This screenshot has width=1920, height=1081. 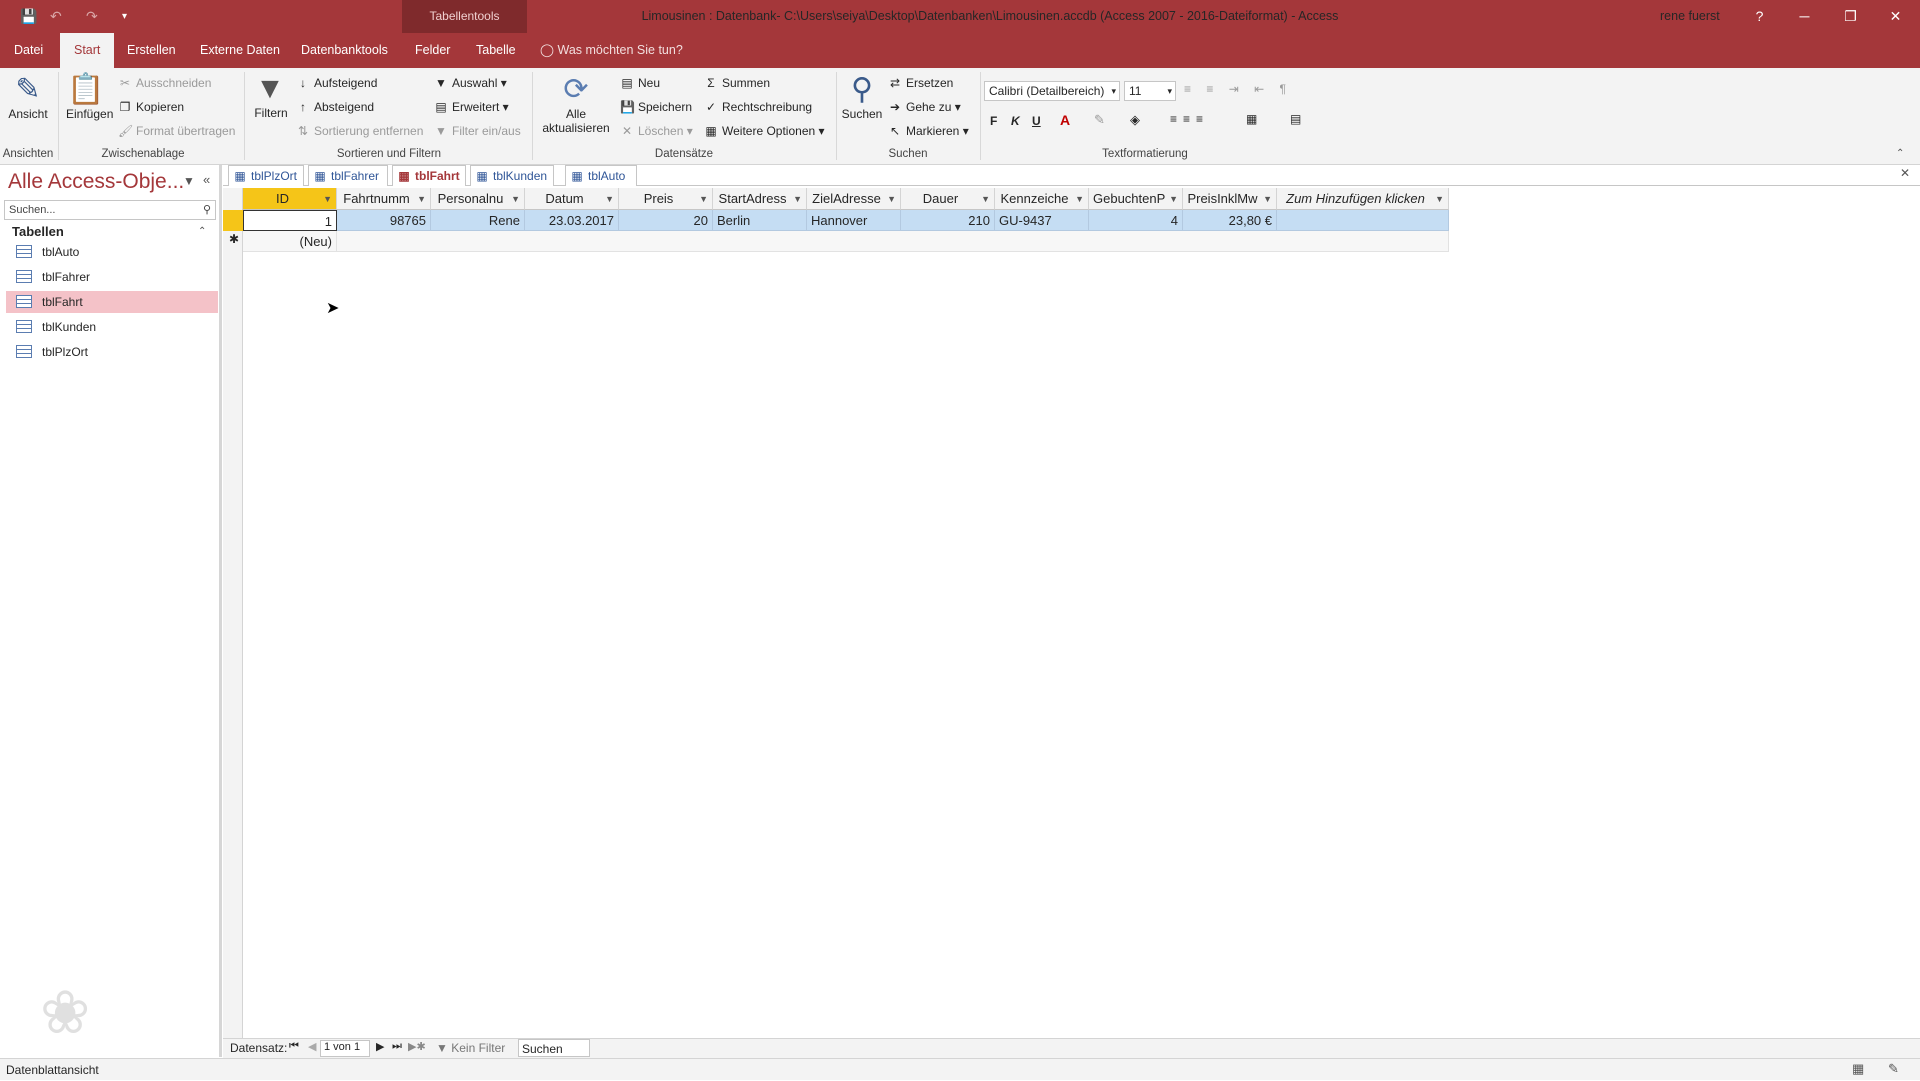 What do you see at coordinates (1042, 220) in the screenshot?
I see `cell-kennzeichen: GU-9437` at bounding box center [1042, 220].